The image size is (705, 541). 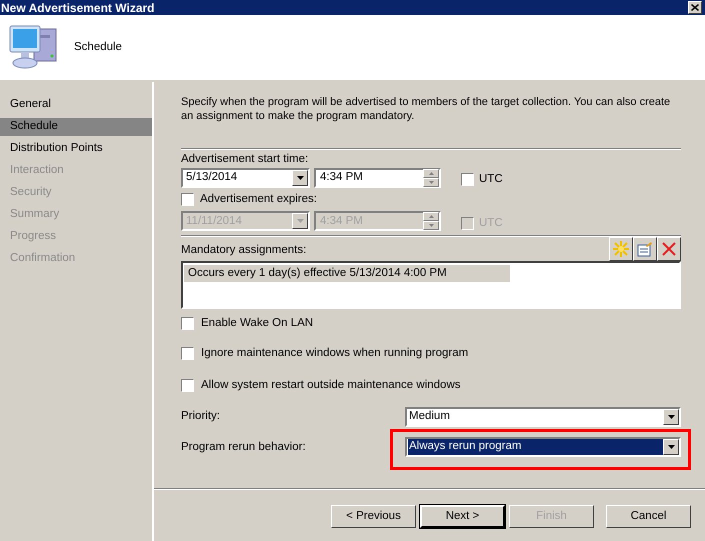 I want to click on delete-icon, so click(x=669, y=248).